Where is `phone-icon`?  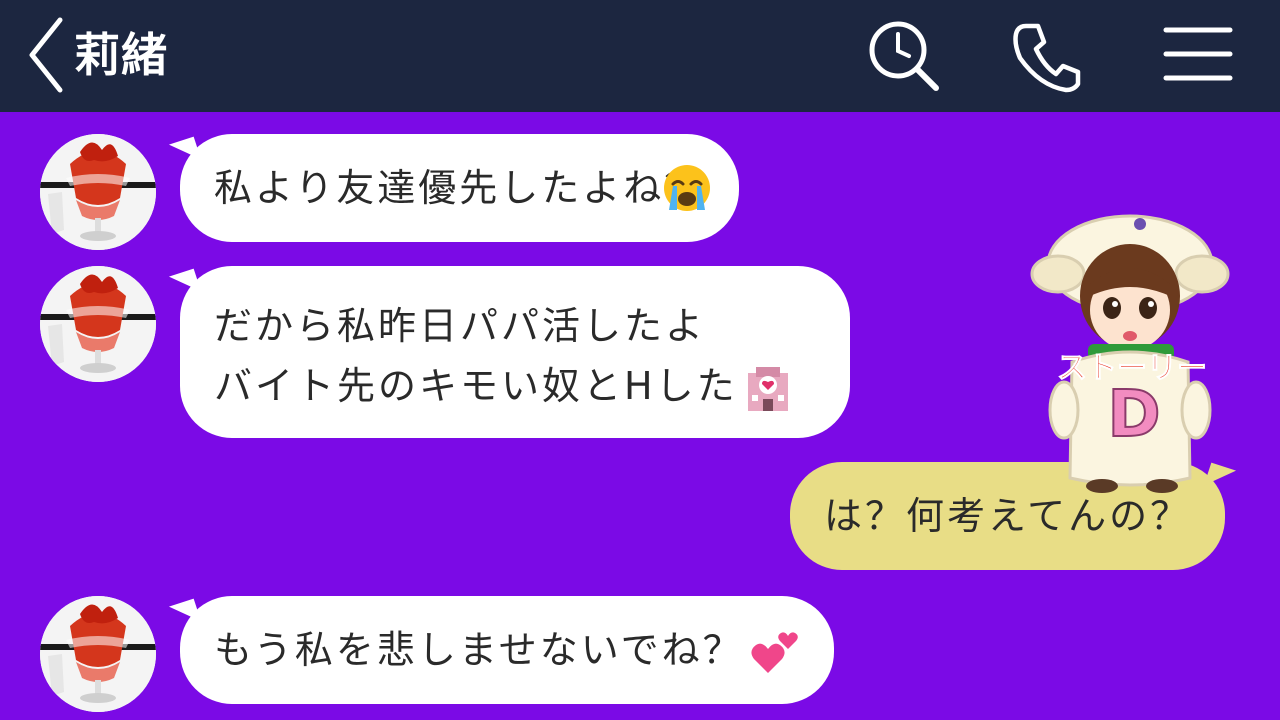 phone-icon is located at coordinates (1047, 58).